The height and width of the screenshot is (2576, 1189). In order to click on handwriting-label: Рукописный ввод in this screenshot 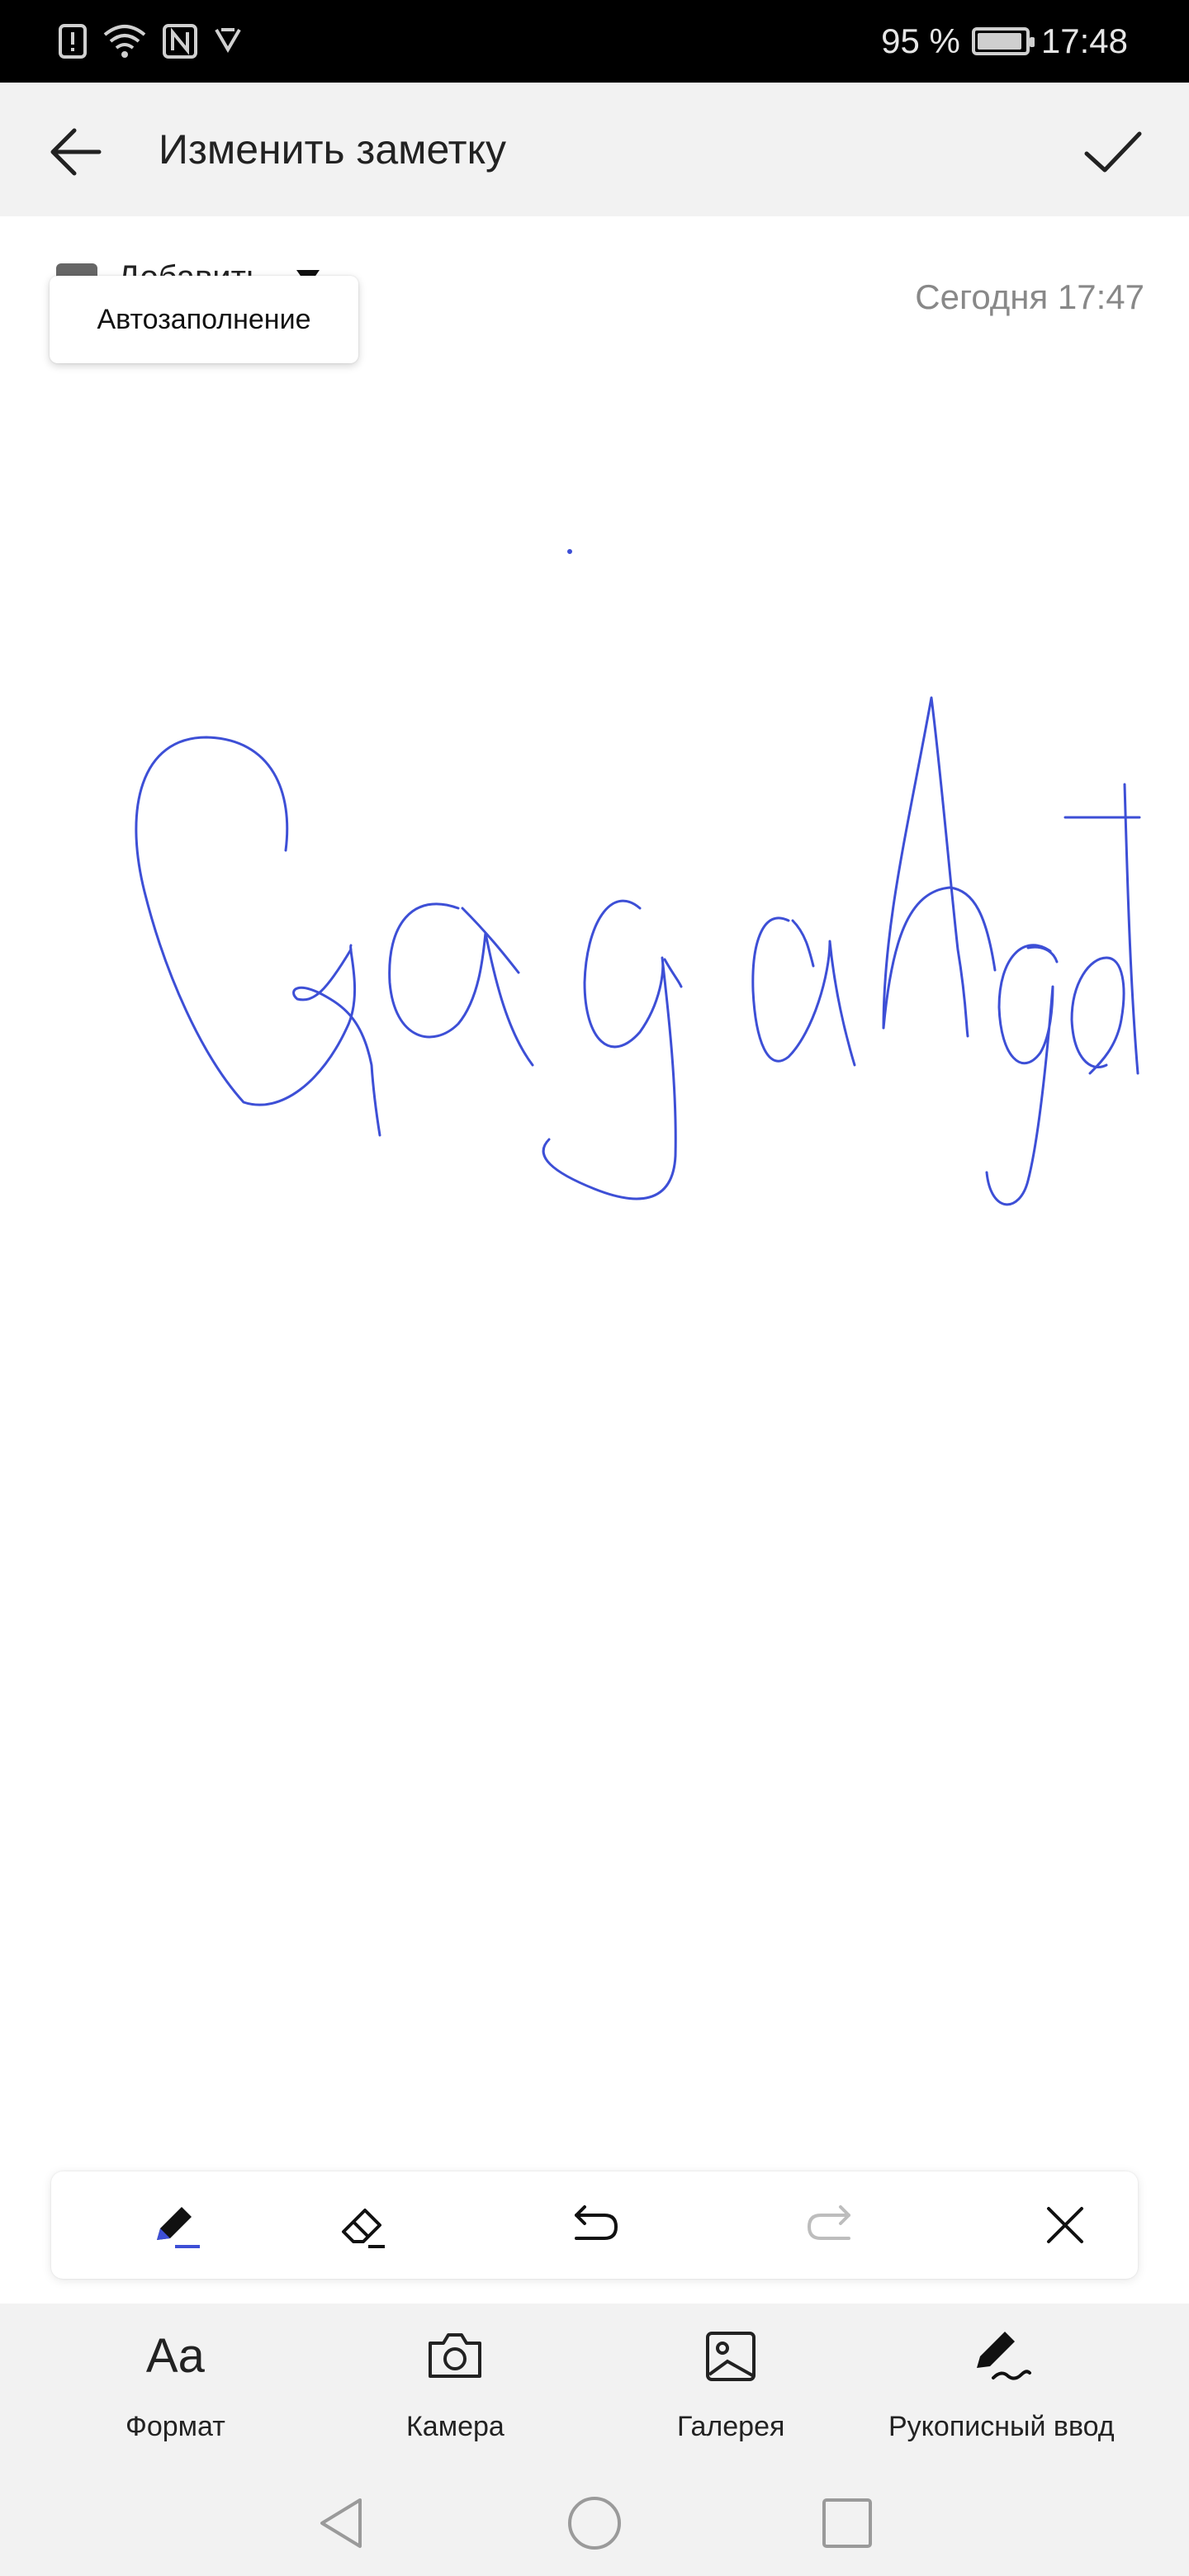, I will do `click(1001, 2426)`.